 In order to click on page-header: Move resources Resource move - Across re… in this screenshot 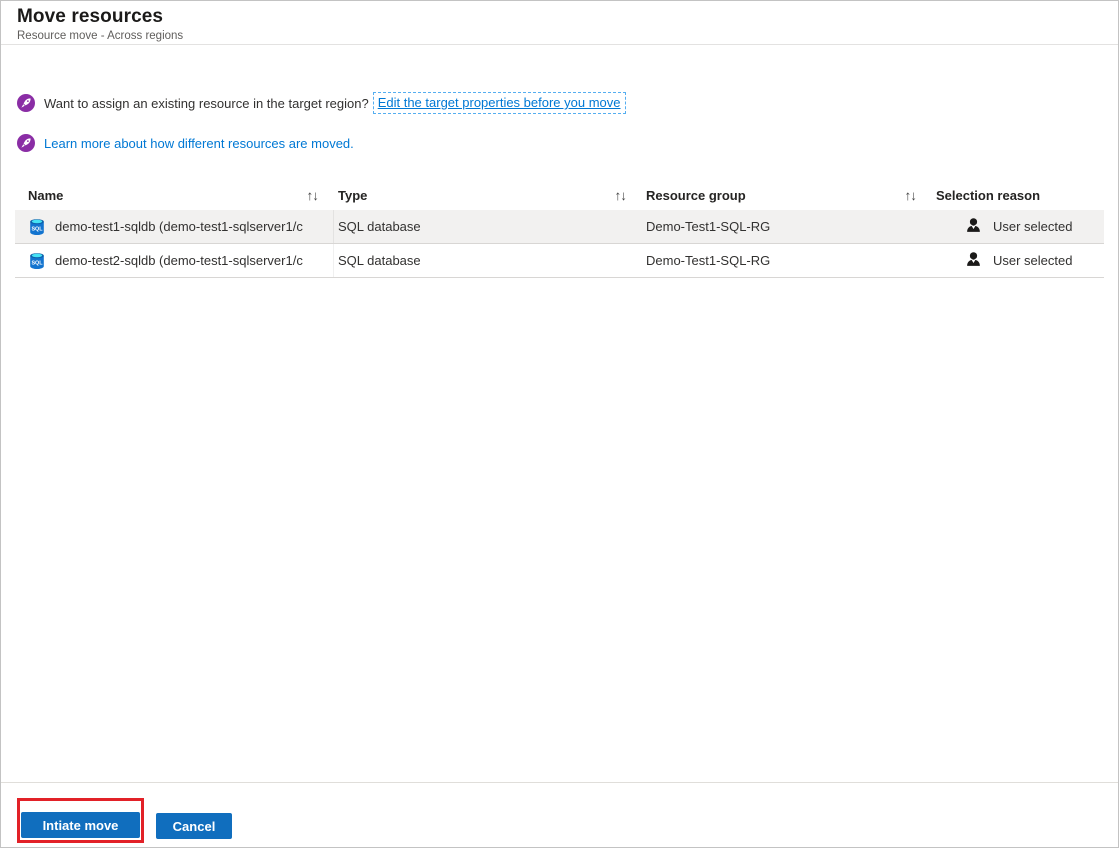, I will do `click(559, 23)`.